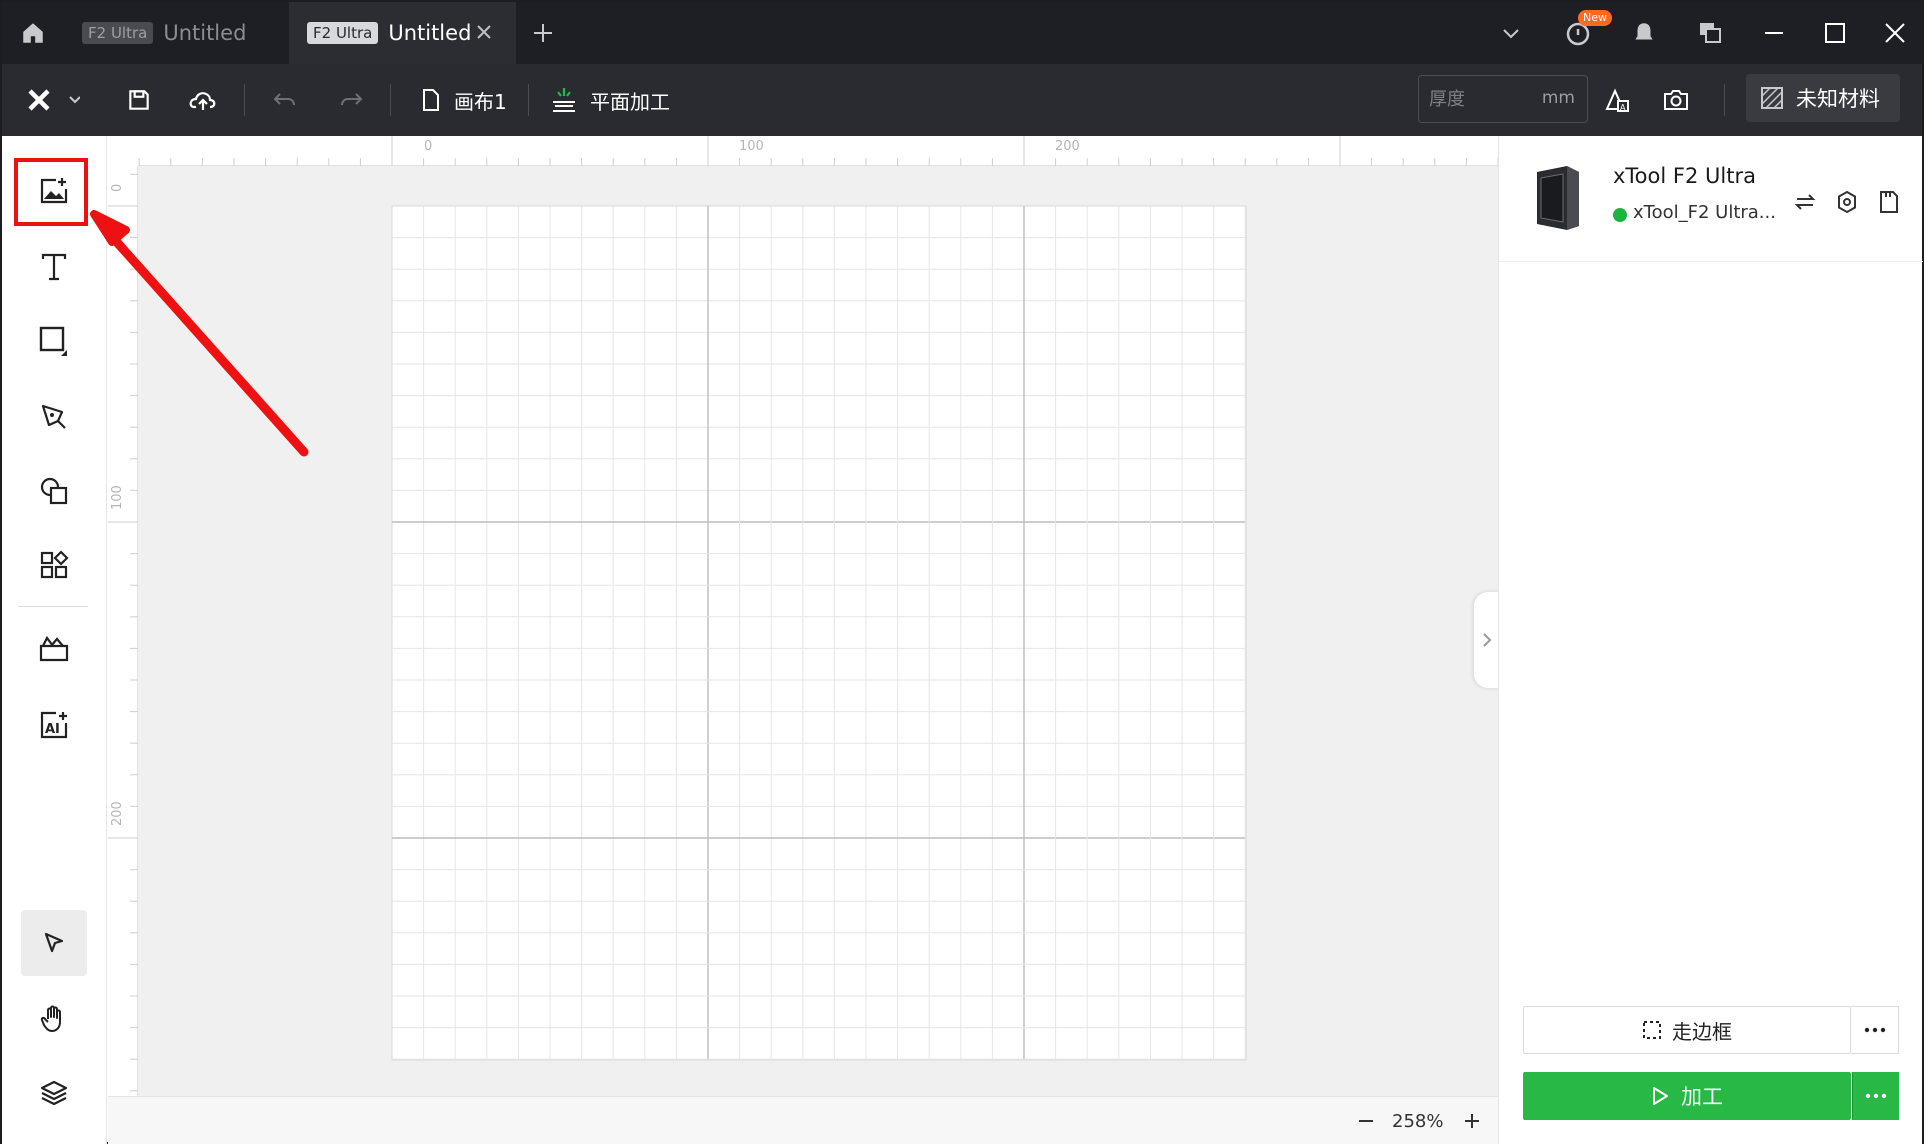 This screenshot has width=1924, height=1144. What do you see at coordinates (1702, 1031) in the screenshot?
I see `frame-label: 走边框` at bounding box center [1702, 1031].